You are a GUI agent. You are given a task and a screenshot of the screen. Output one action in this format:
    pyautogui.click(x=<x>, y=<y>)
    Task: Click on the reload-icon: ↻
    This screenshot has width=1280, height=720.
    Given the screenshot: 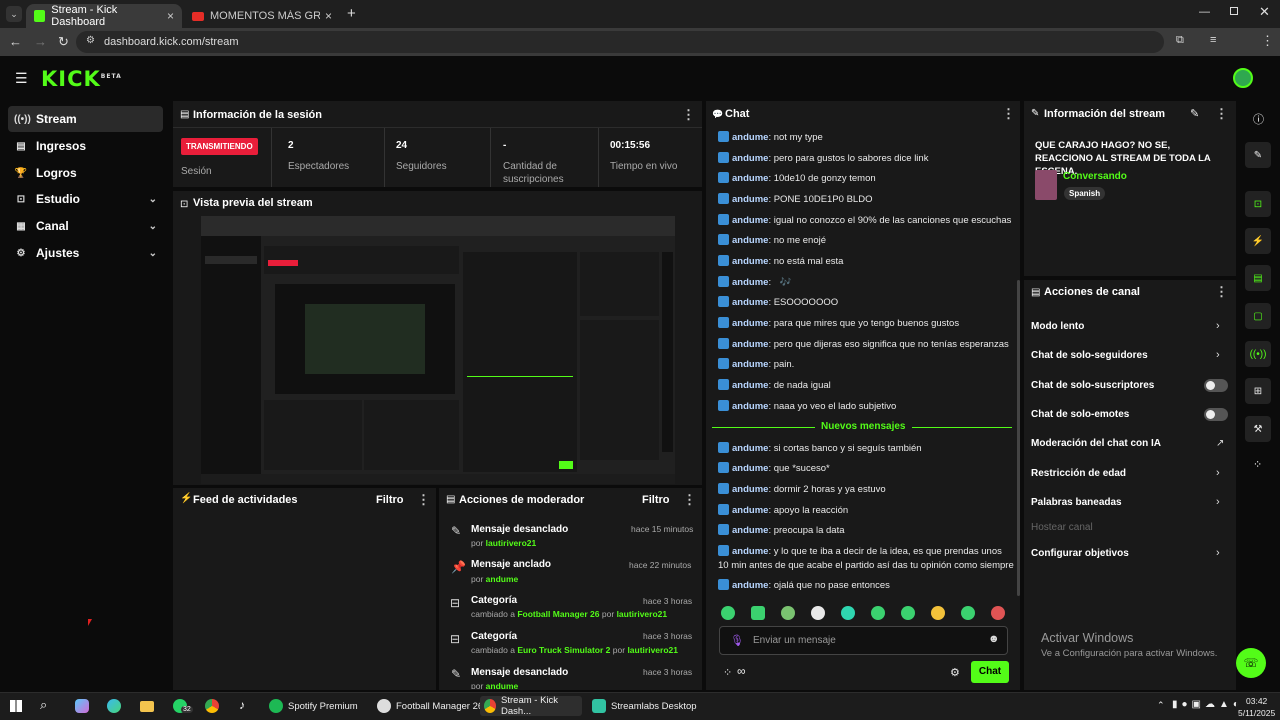 What is the action you would take?
    pyautogui.click(x=63, y=42)
    